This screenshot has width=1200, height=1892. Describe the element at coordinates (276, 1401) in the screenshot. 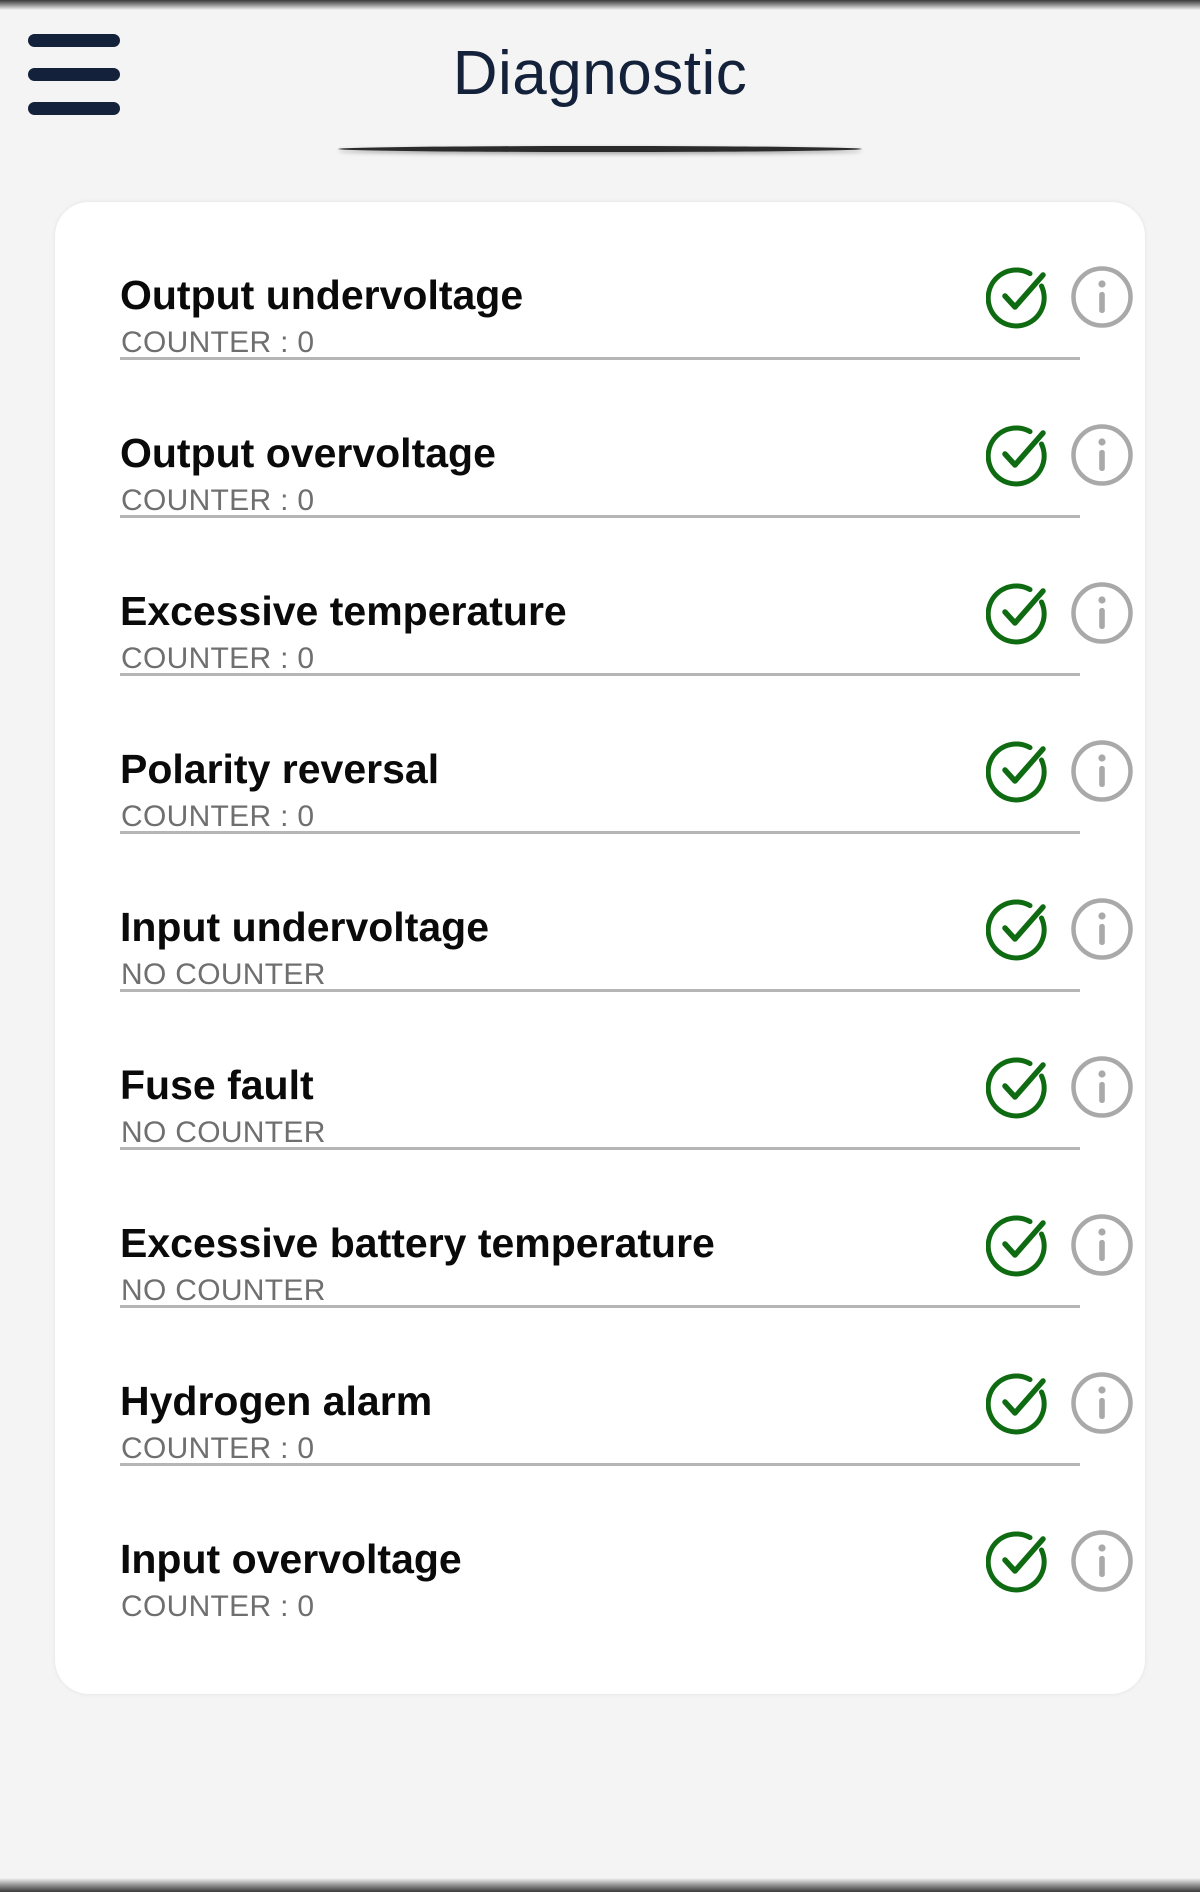

I see `diagnostic-name: Hydrogen alarm` at that location.